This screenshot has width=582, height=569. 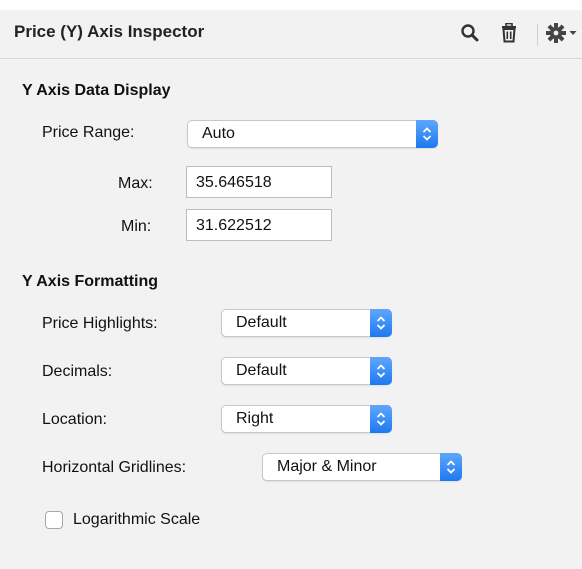 What do you see at coordinates (77, 371) in the screenshot?
I see `decimals-label: Decimals:` at bounding box center [77, 371].